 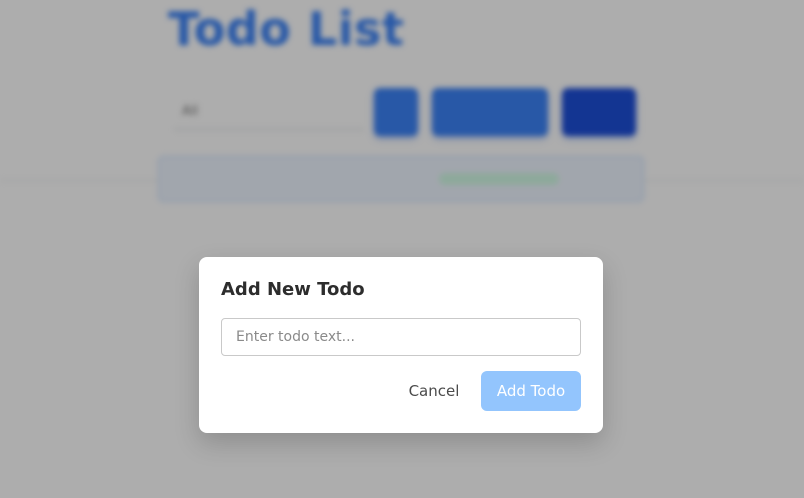 I want to click on dialog-title: Add New Todo, so click(x=293, y=289).